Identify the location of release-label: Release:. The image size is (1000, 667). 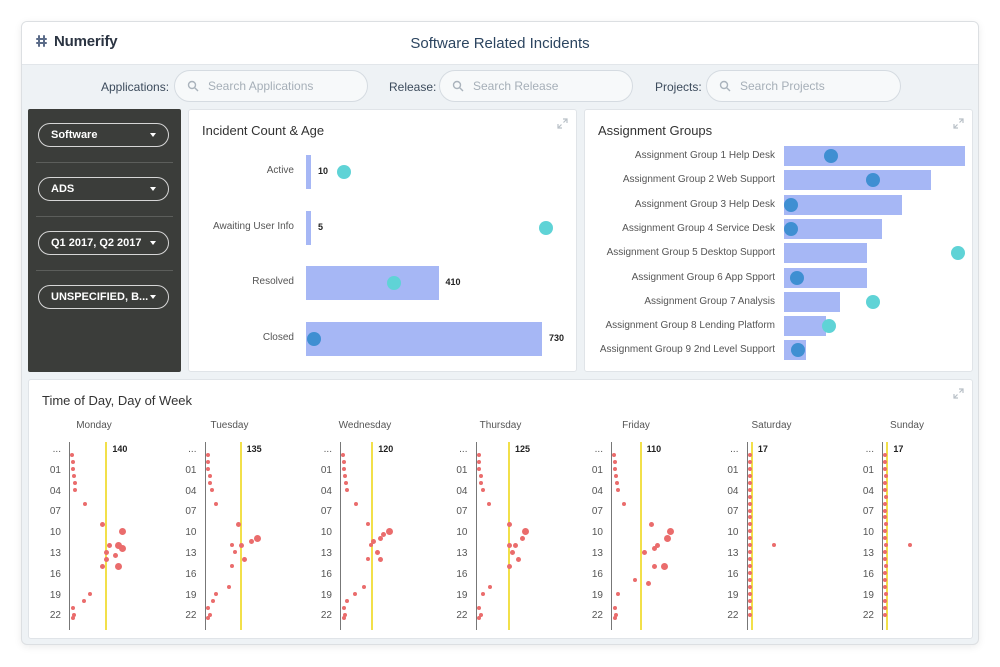
(413, 87).